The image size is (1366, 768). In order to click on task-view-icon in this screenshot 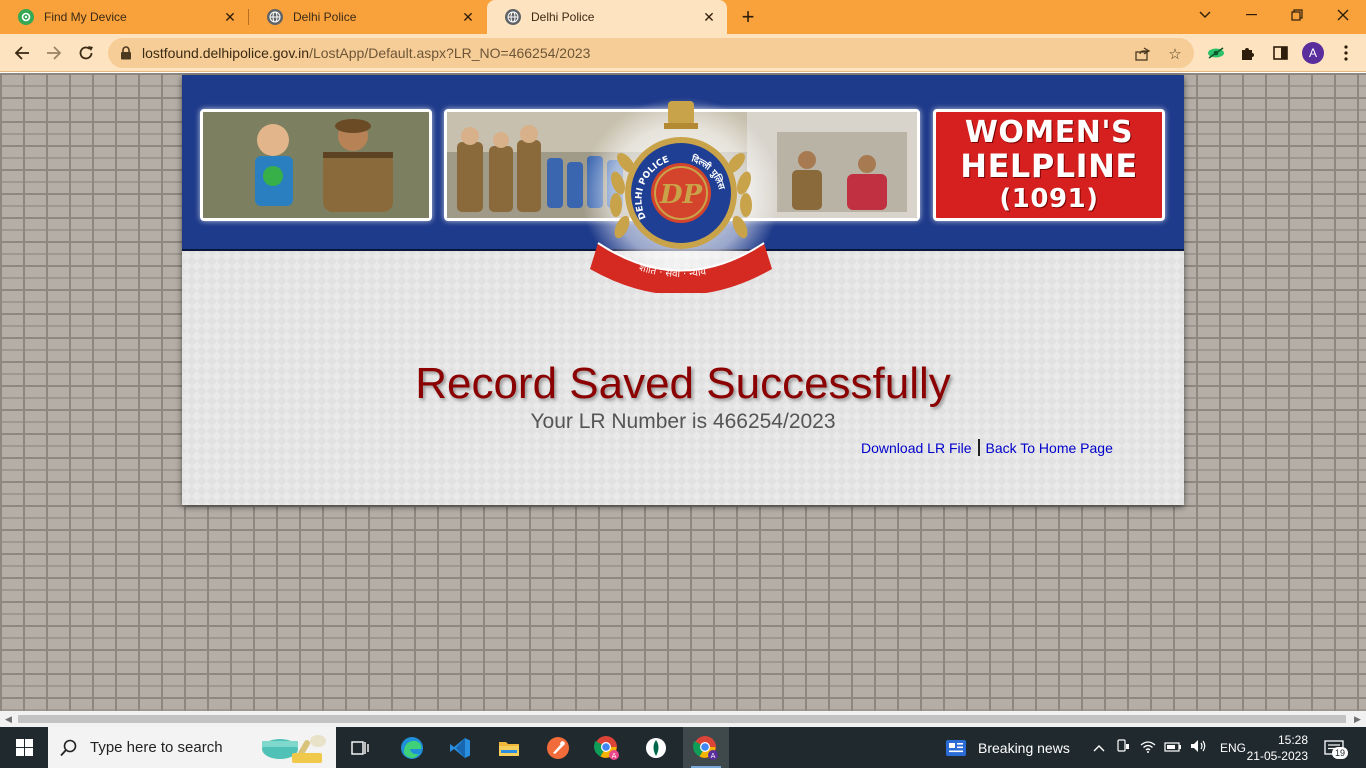, I will do `click(360, 747)`.